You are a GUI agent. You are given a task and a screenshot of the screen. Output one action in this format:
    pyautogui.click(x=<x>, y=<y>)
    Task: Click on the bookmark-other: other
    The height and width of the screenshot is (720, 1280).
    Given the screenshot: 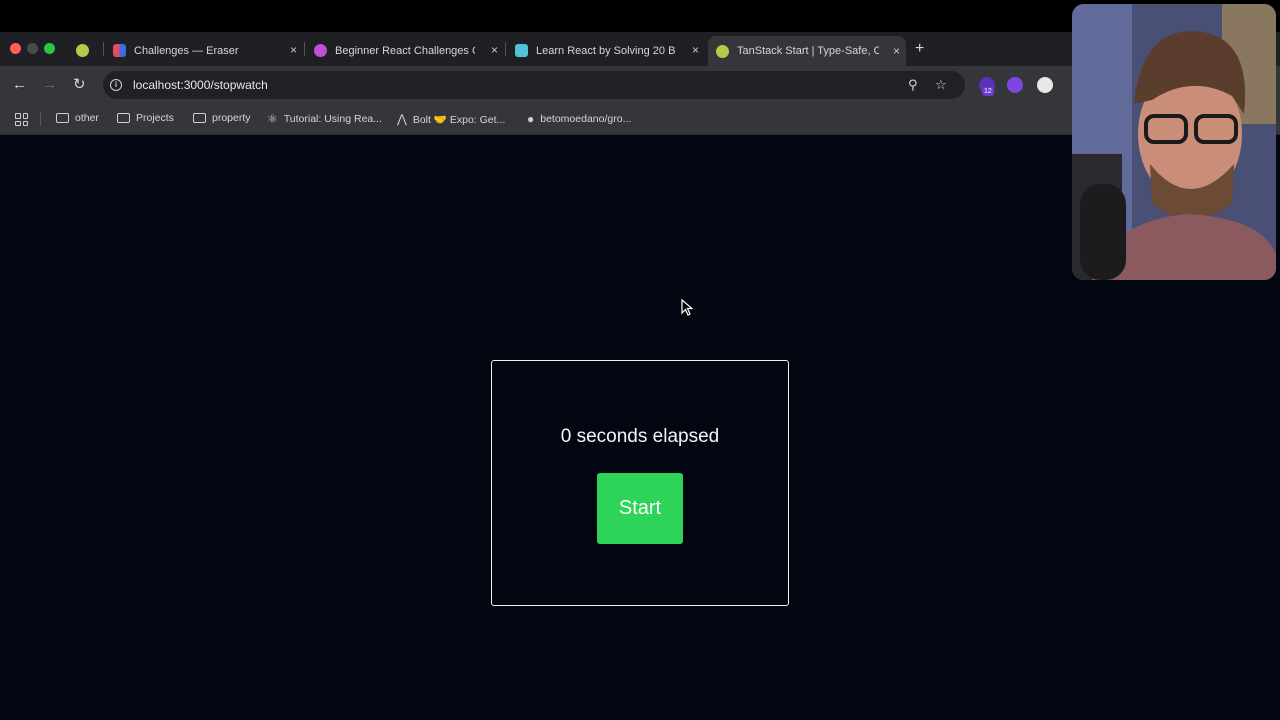 What is the action you would take?
    pyautogui.click(x=77, y=118)
    